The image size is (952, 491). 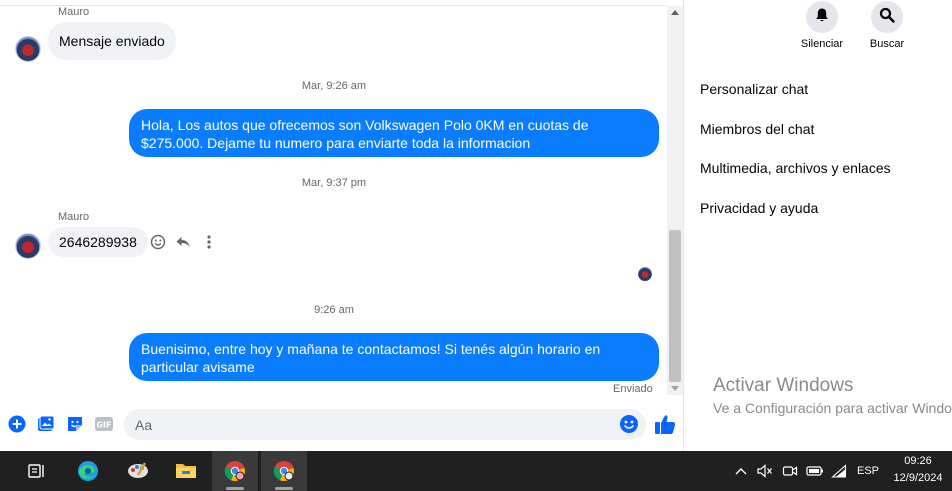 What do you see at coordinates (783, 385) in the screenshot?
I see `windows-activation-title: Activar Windows` at bounding box center [783, 385].